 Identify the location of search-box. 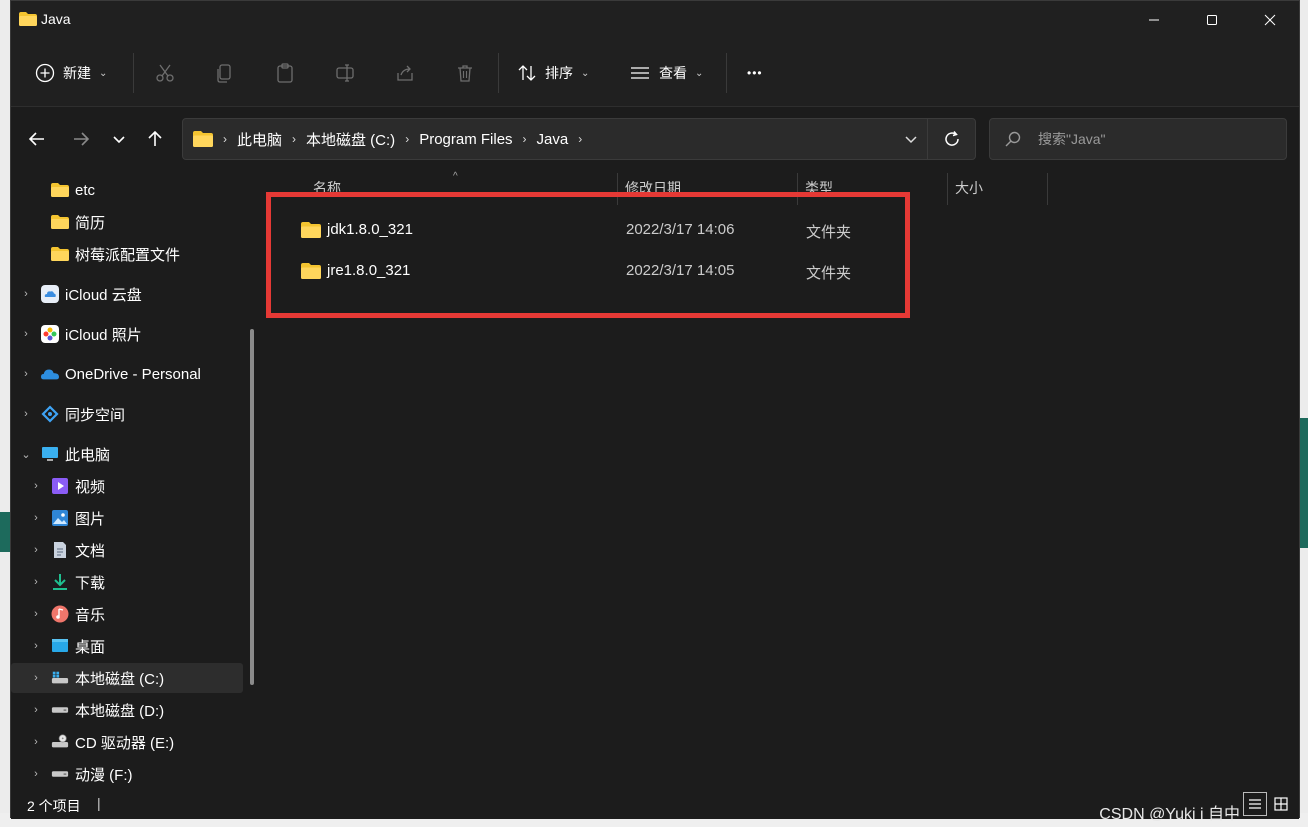
(1138, 139).